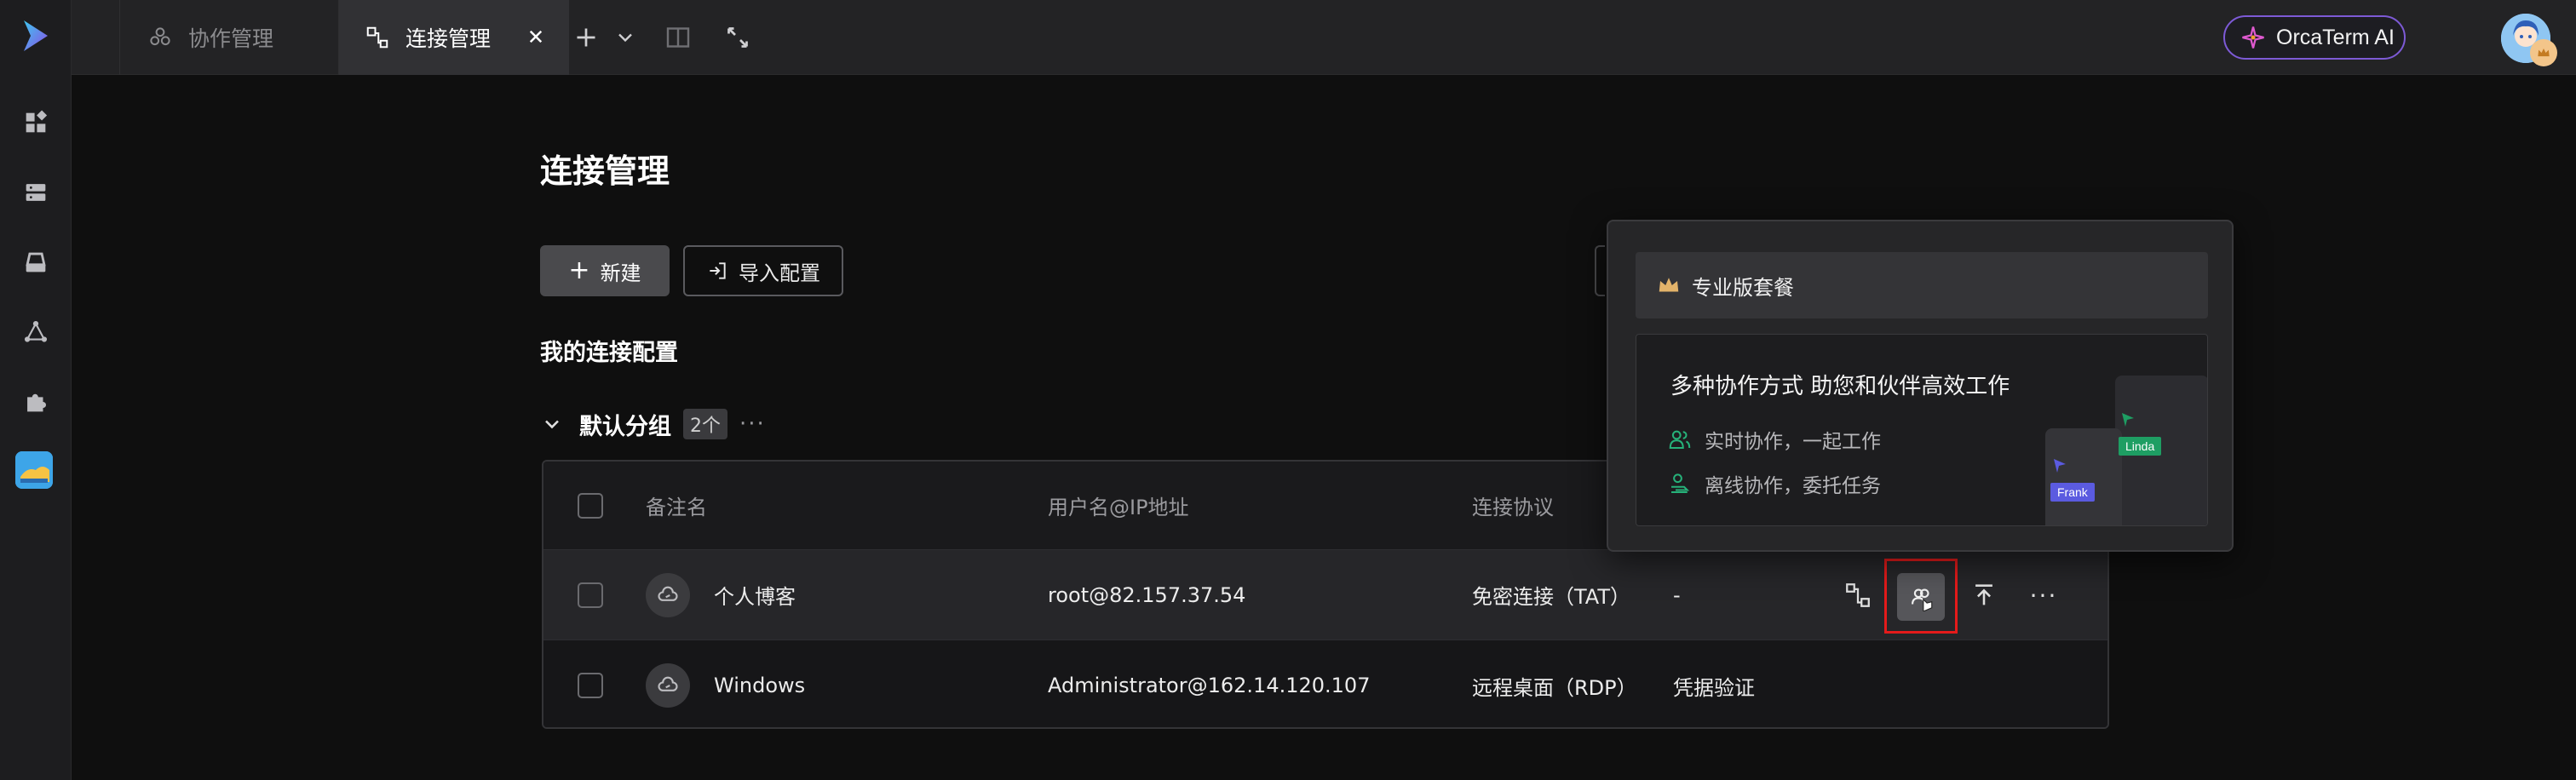  Describe the element at coordinates (718, 270) in the screenshot. I see `import-icon` at that location.